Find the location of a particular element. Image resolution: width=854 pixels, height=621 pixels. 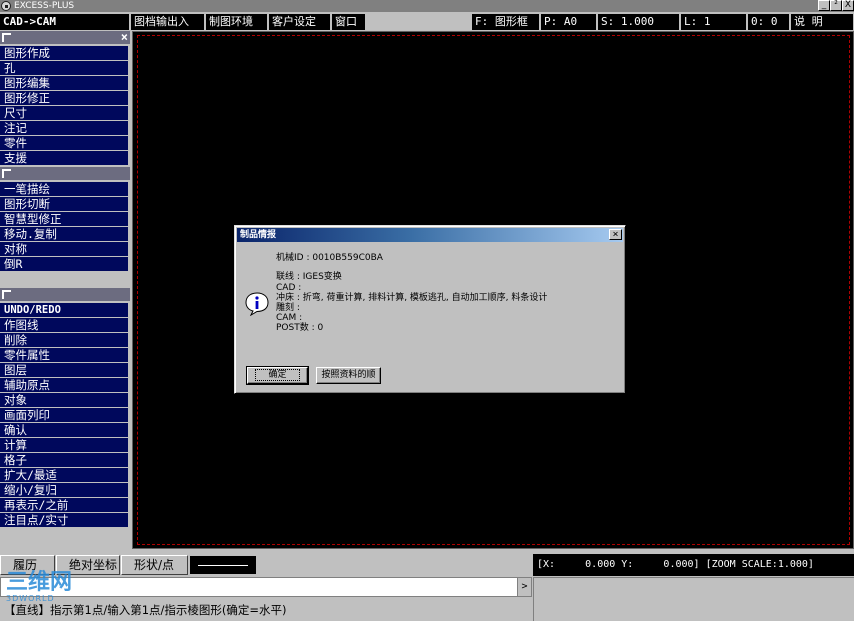

sidebar-item-create-4: 尺寸 is located at coordinates (64, 113).